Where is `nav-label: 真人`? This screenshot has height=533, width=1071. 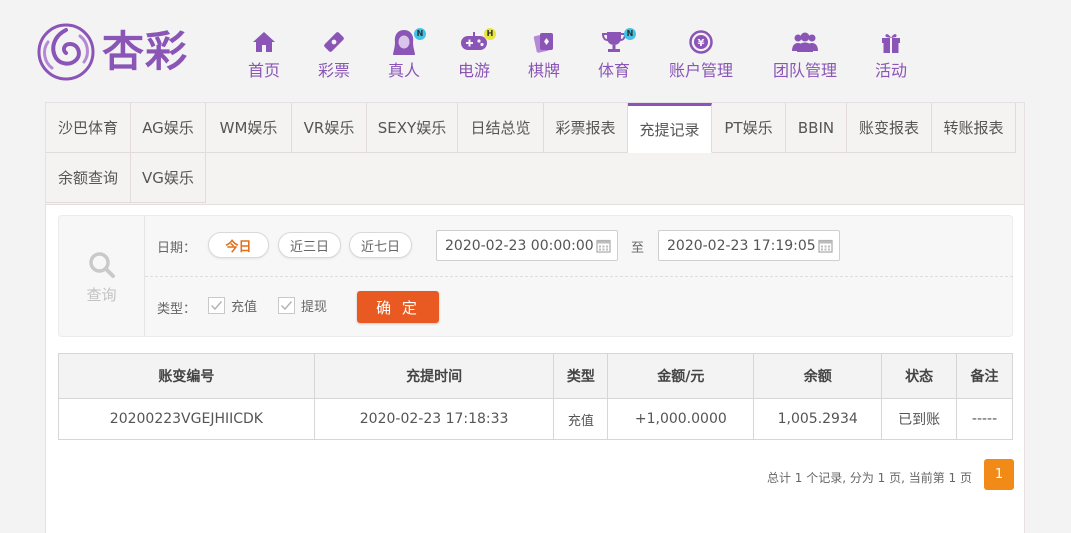
nav-label: 真人 is located at coordinates (403, 70).